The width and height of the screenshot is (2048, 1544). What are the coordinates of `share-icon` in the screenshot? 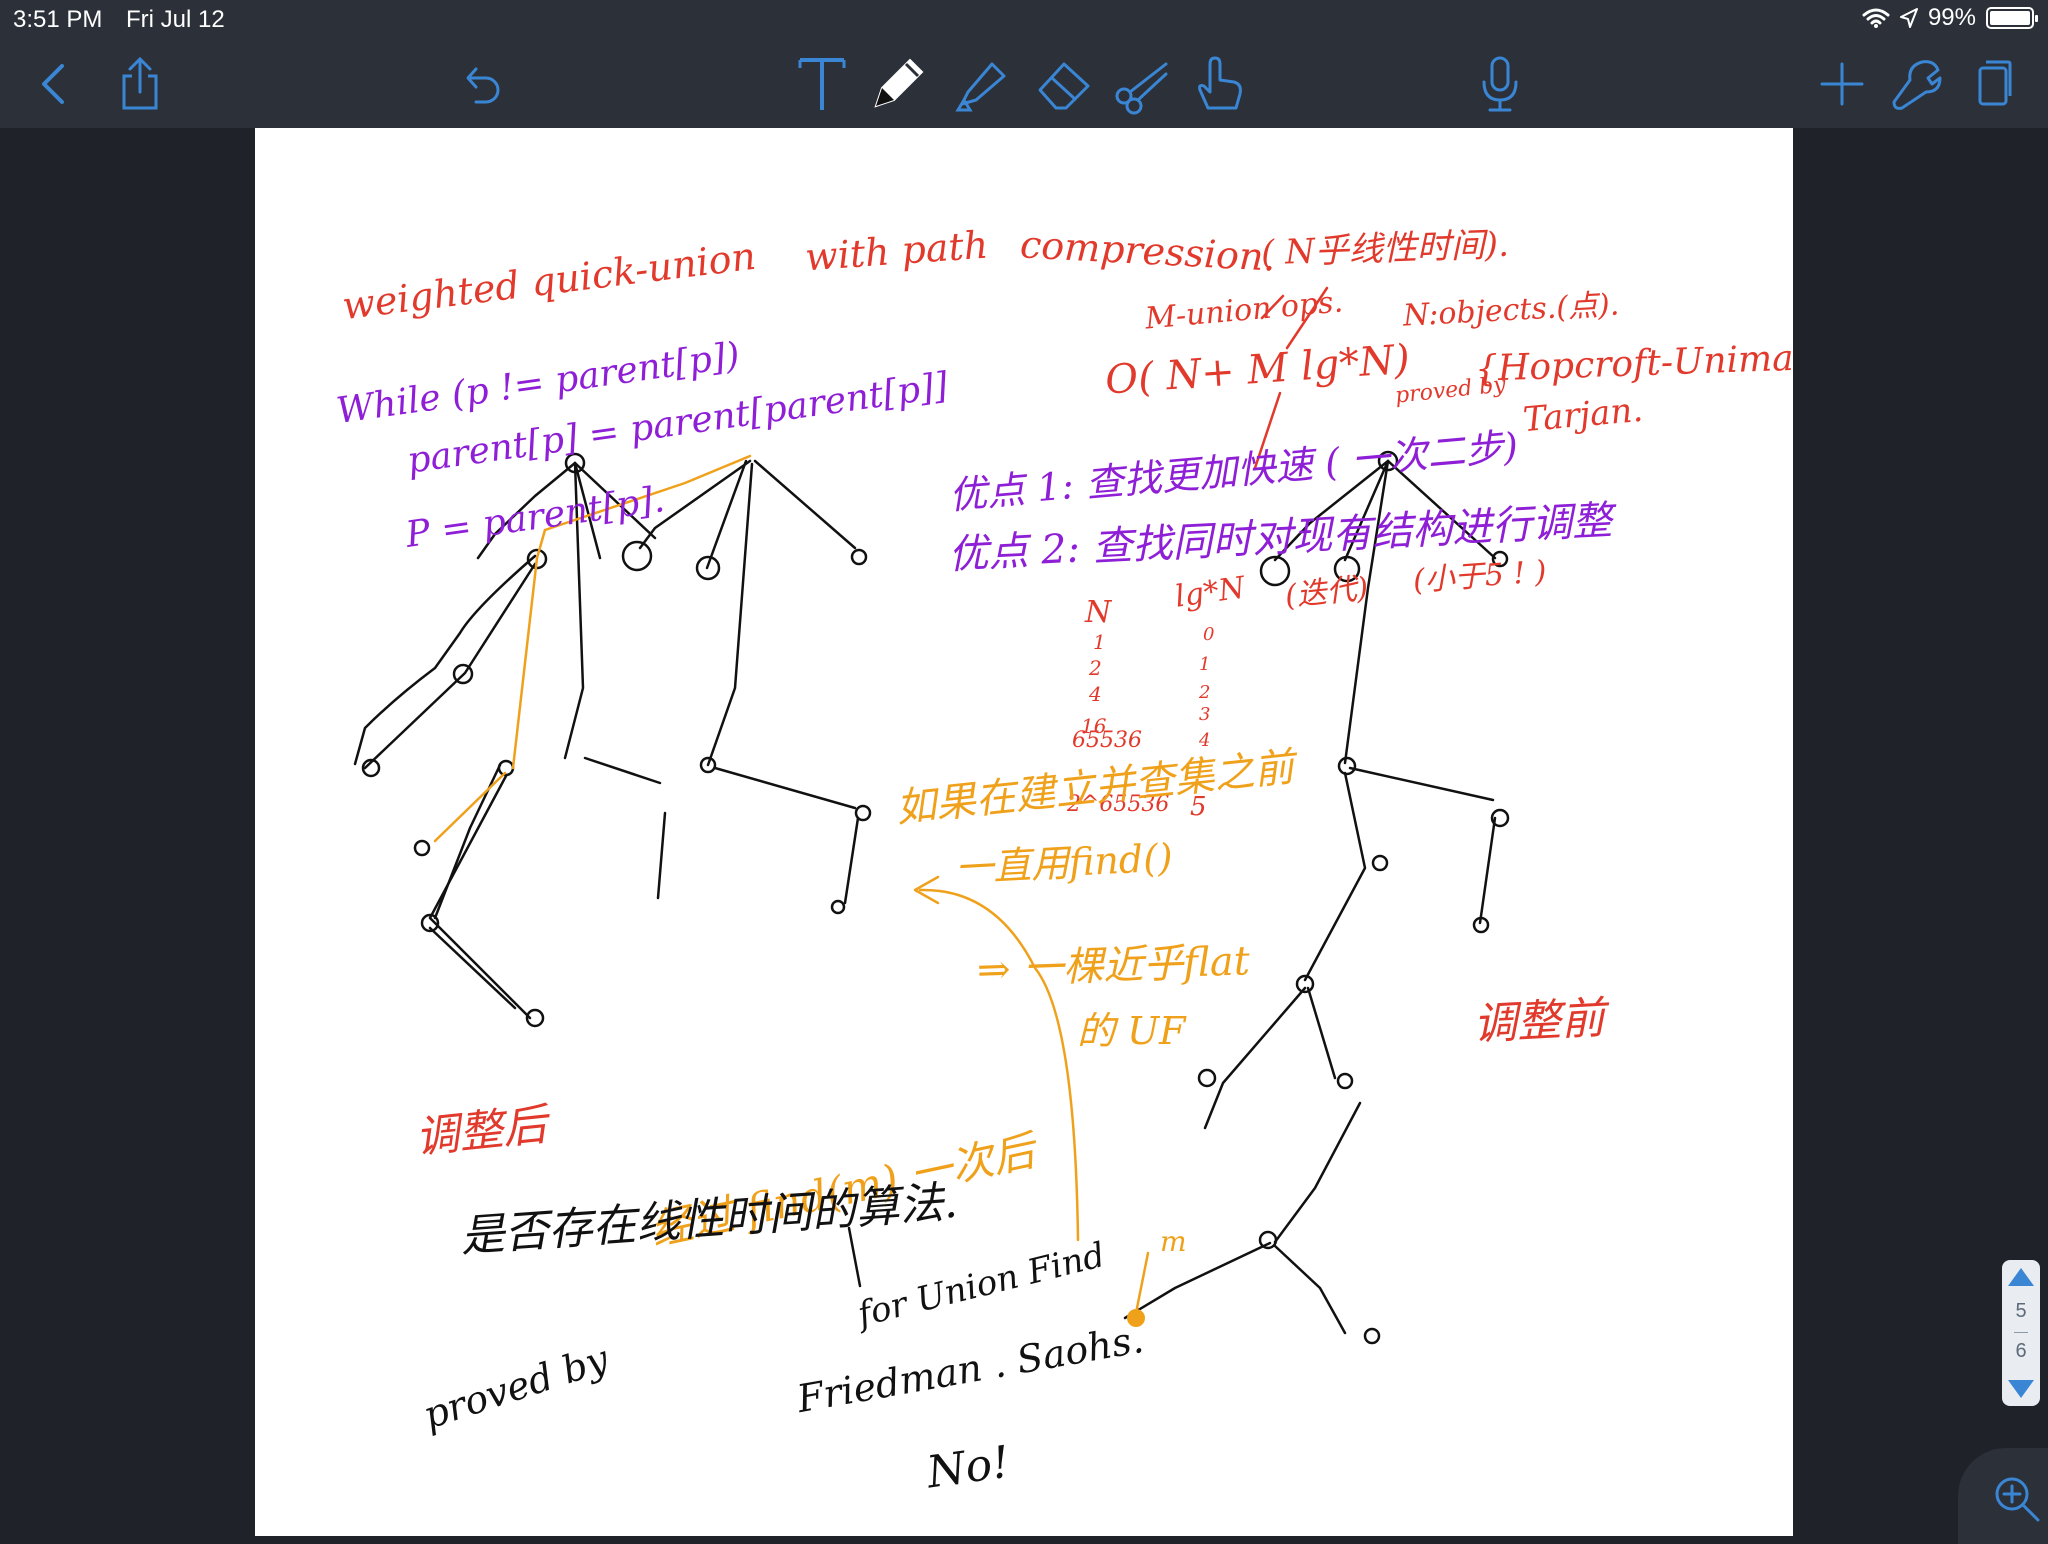 It's located at (140, 83).